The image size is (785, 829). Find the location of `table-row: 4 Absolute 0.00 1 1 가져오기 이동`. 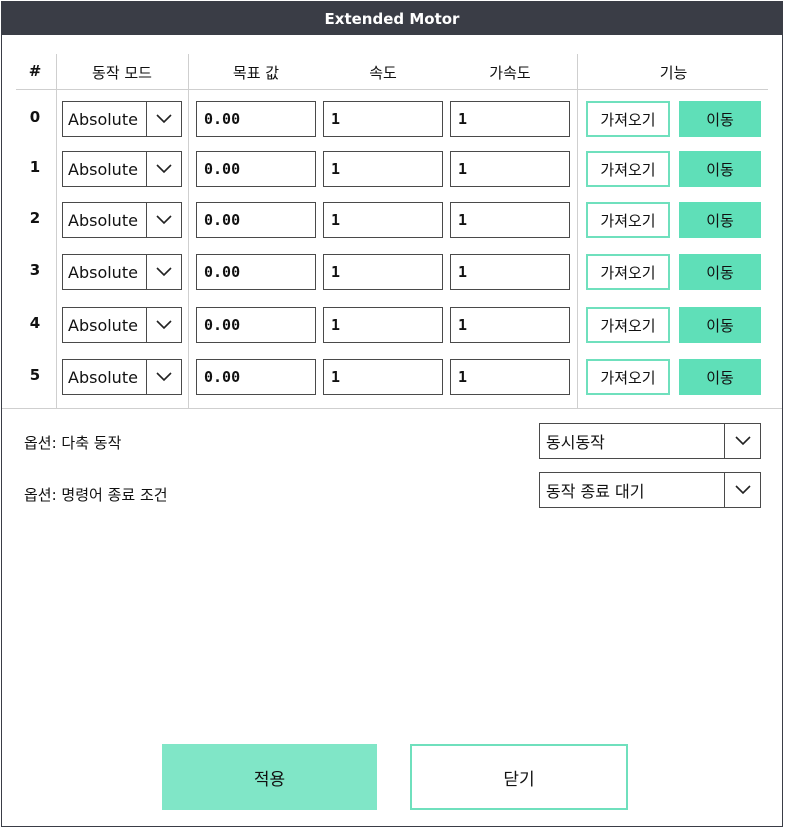

table-row: 4 Absolute 0.00 1 1 가져오기 이동 is located at coordinates (392, 325).